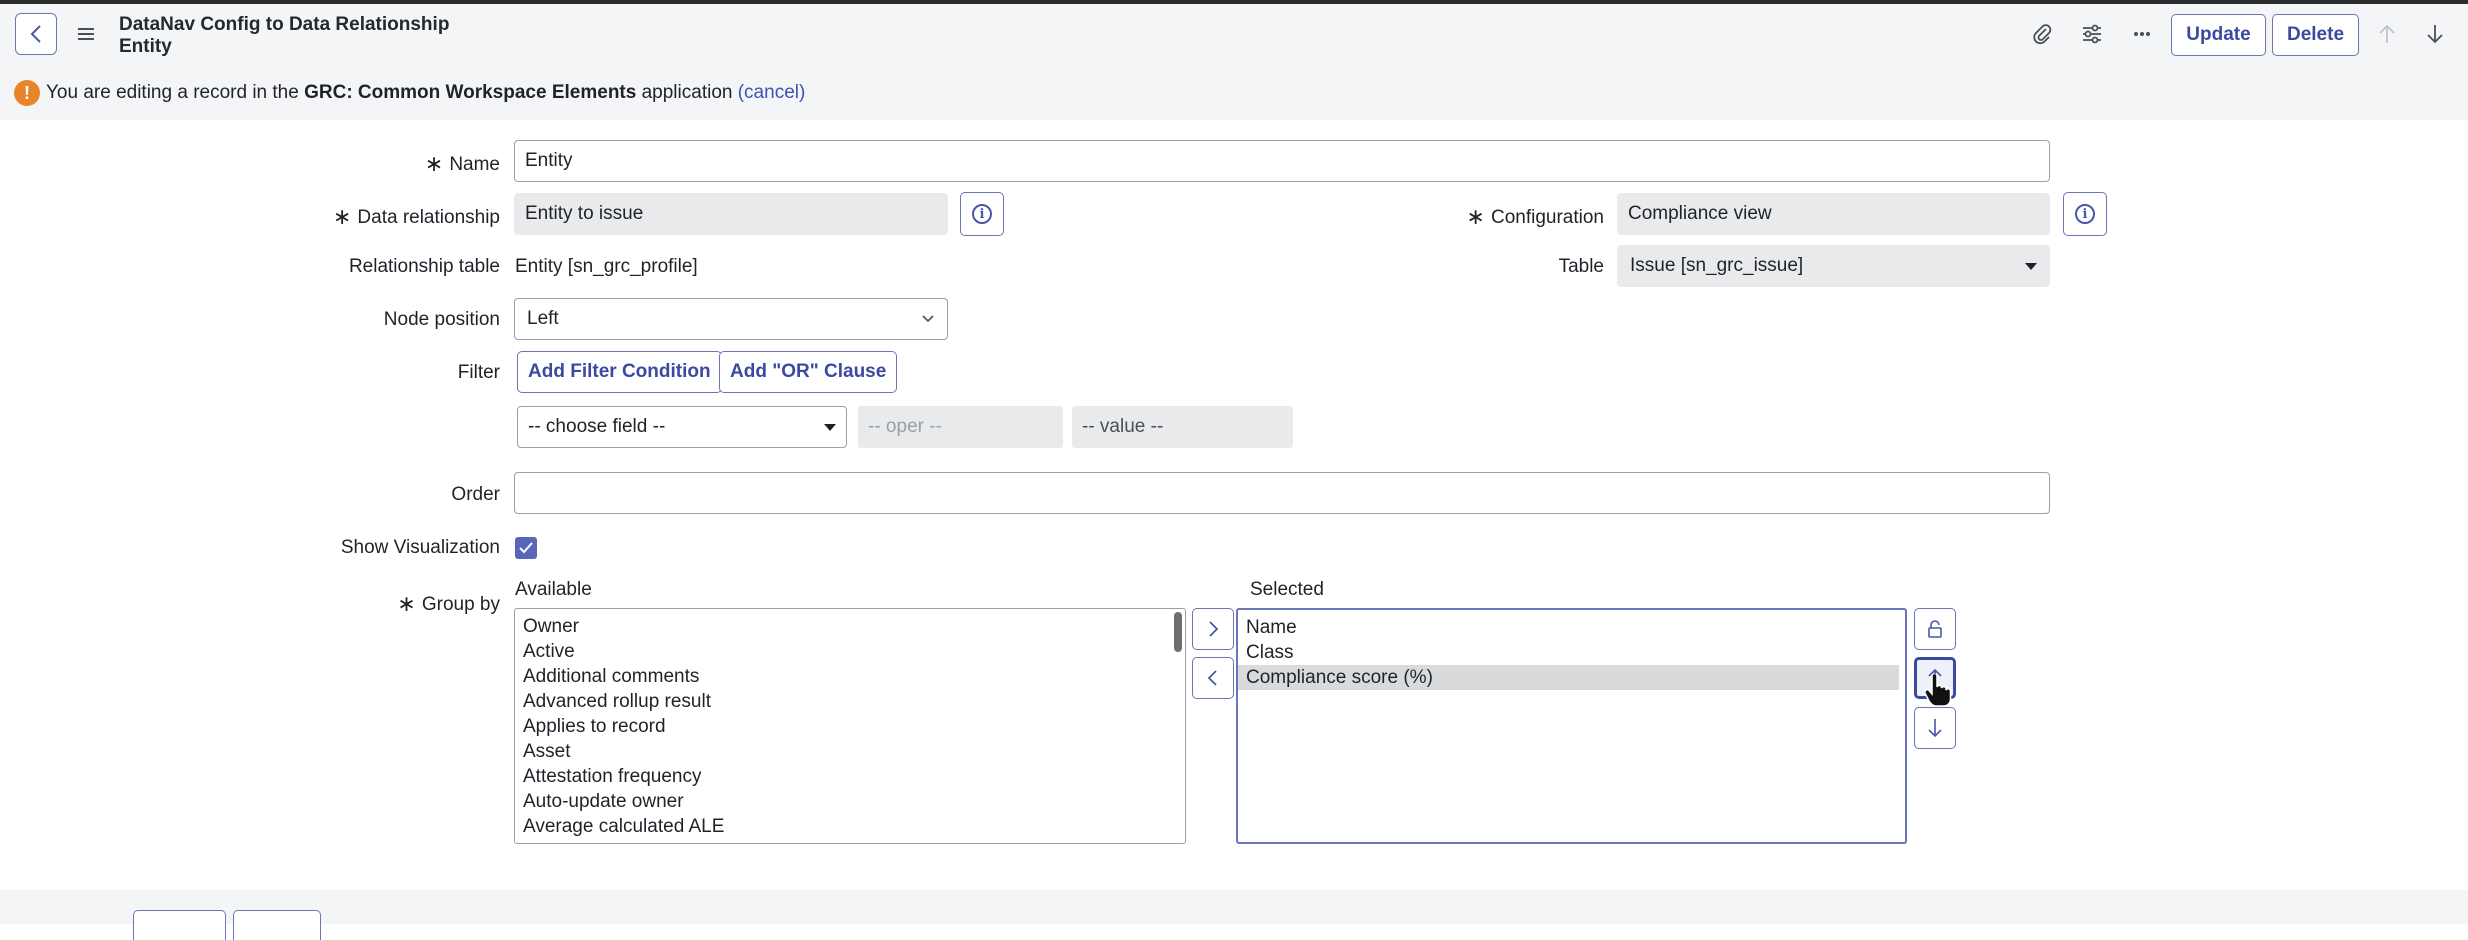  Describe the element at coordinates (462, 163) in the screenshot. I see `name-label: ∗ Name` at that location.